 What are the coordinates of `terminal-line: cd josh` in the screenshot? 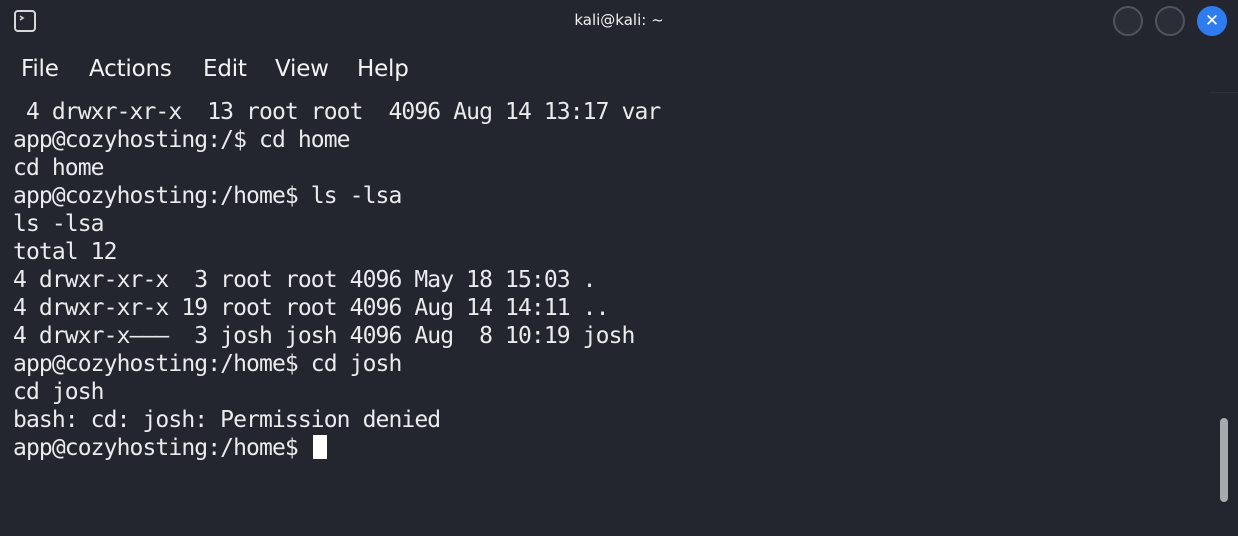 It's located at (59, 392).